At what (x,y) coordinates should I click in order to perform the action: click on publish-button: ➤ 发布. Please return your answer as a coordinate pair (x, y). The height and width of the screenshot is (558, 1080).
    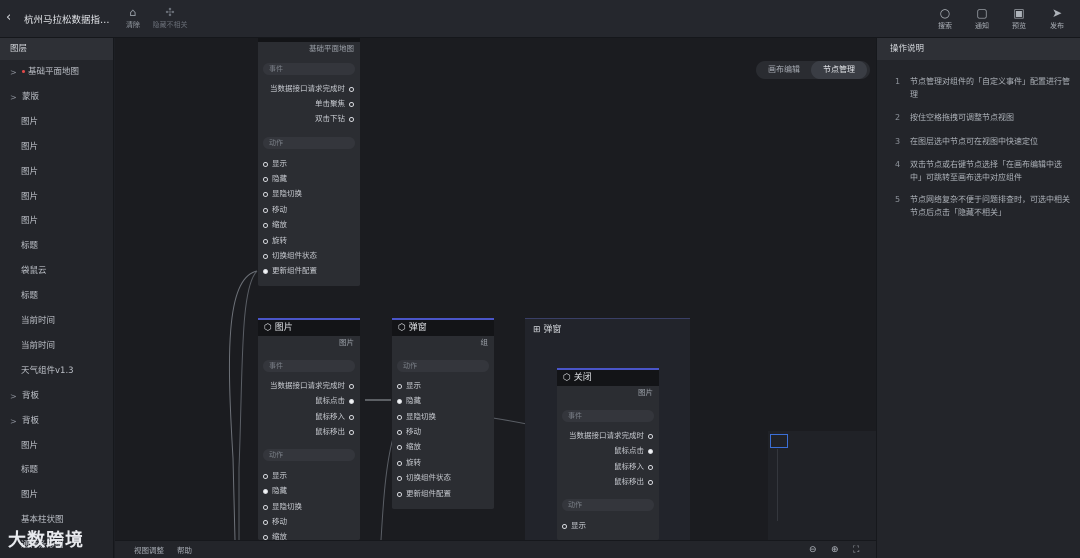
    Looking at the image, I should click on (1057, 18).